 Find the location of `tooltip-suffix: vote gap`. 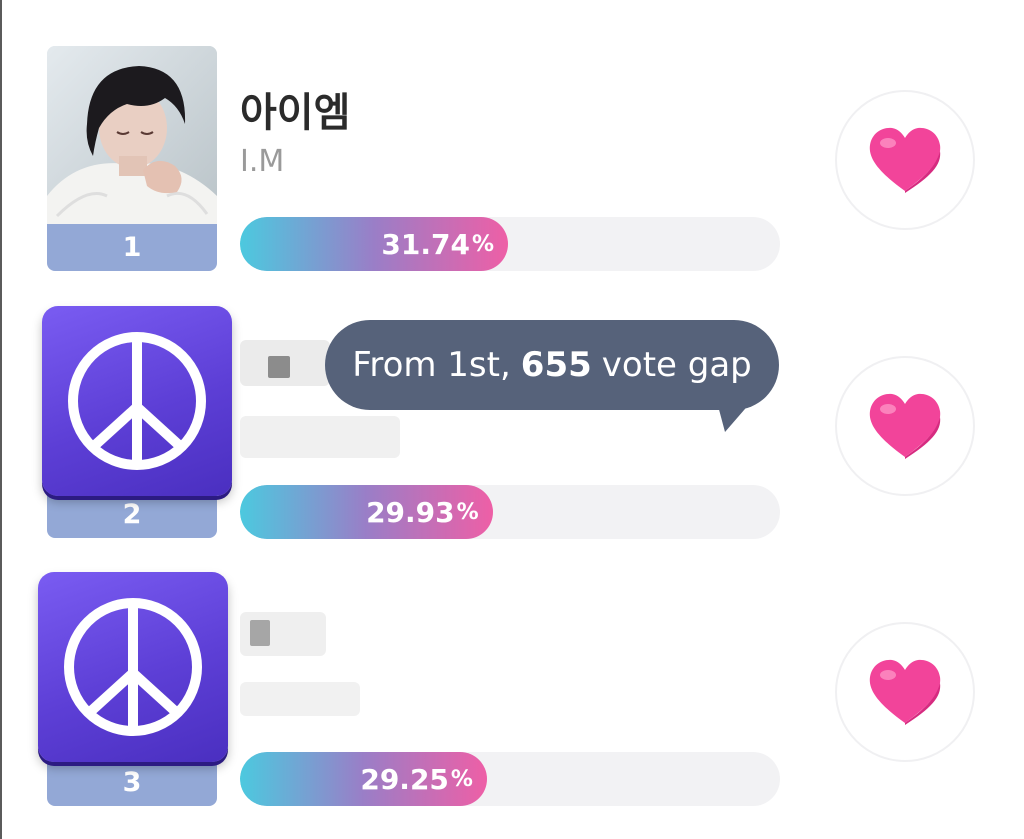

tooltip-suffix: vote gap is located at coordinates (676, 365).